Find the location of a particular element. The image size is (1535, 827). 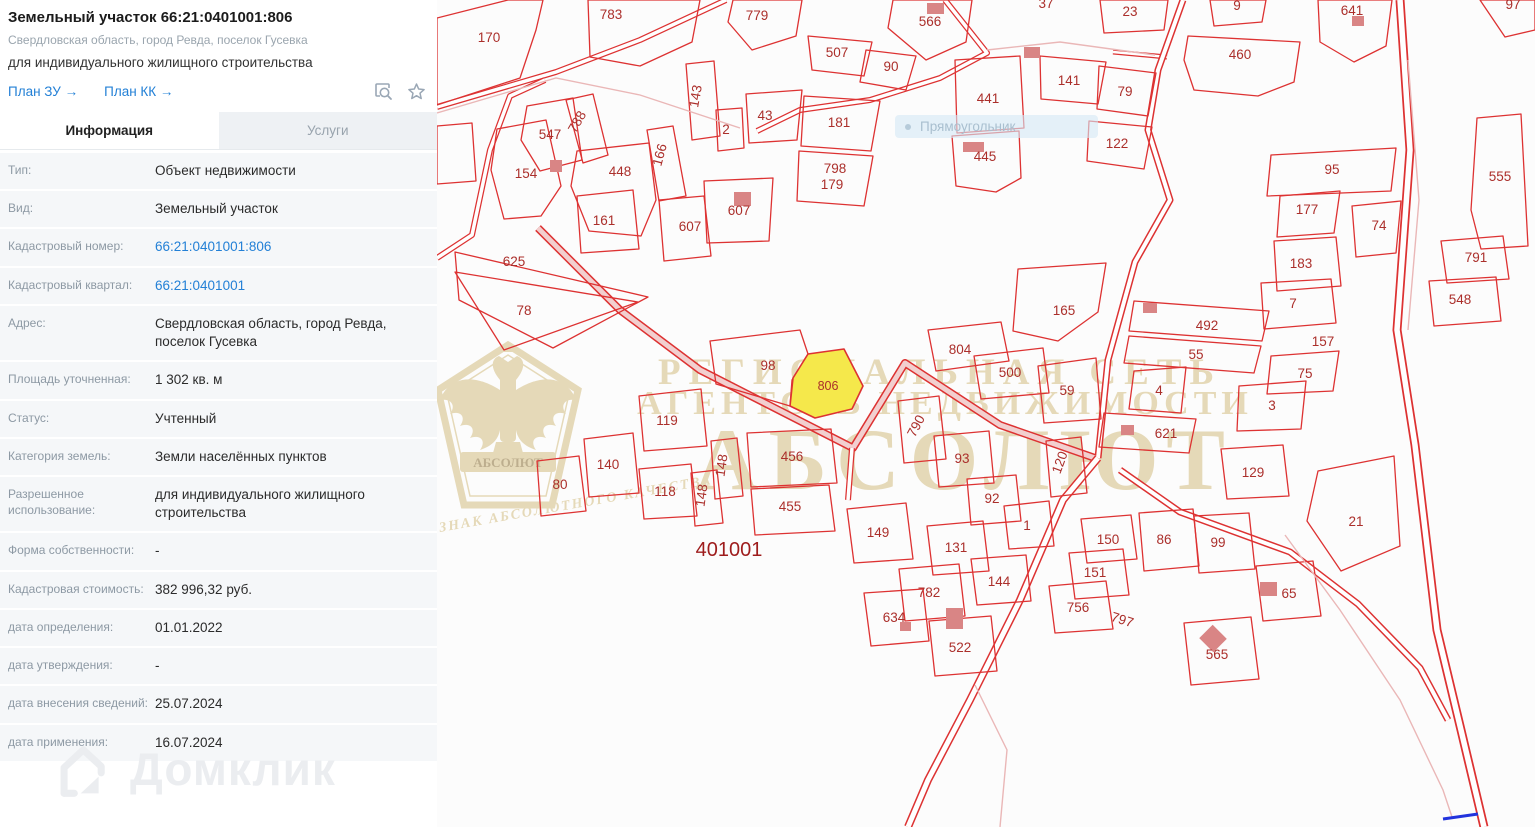

parcel-label: 86 is located at coordinates (1163, 539).